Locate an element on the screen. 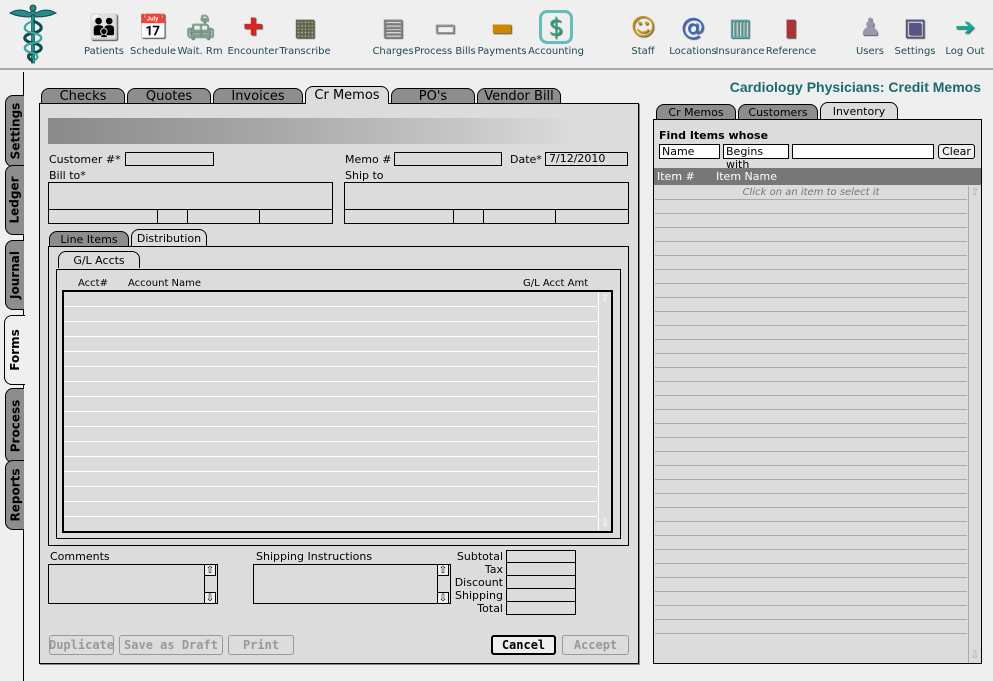 The width and height of the screenshot is (993, 681). tab-vendor-bill: Vendor Bill is located at coordinates (519, 96).